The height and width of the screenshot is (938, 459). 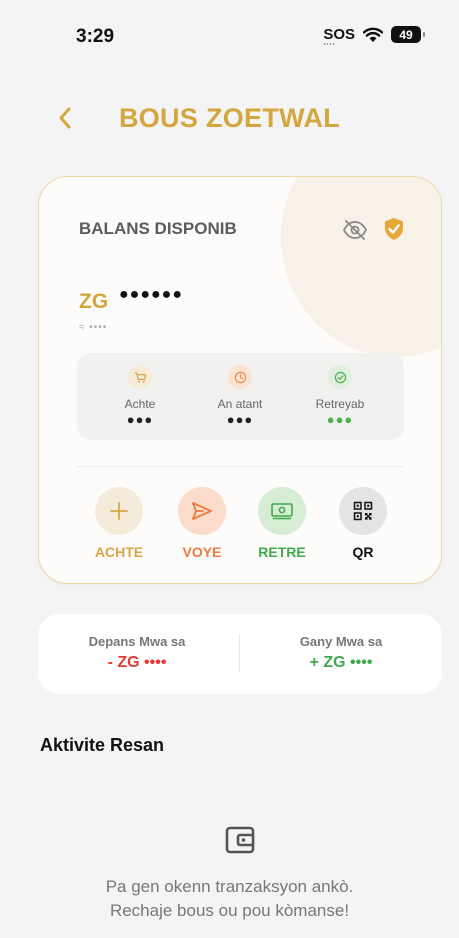 What do you see at coordinates (229, 910) in the screenshot?
I see `empty-line-2: Rechaje bous ou pou kòmanse!` at bounding box center [229, 910].